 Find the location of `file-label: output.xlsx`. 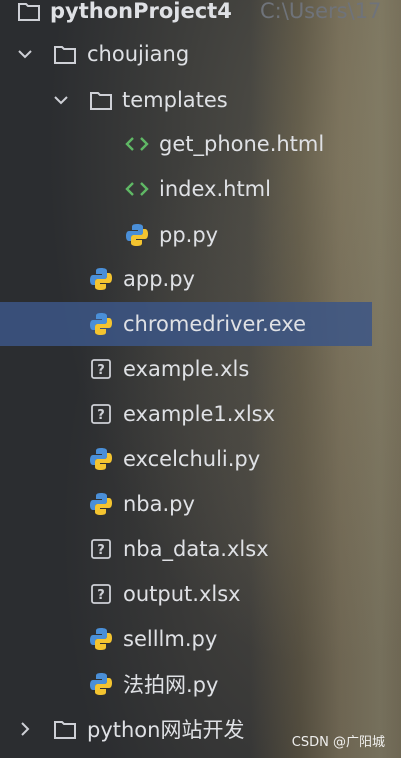

file-label: output.xlsx is located at coordinates (182, 594).